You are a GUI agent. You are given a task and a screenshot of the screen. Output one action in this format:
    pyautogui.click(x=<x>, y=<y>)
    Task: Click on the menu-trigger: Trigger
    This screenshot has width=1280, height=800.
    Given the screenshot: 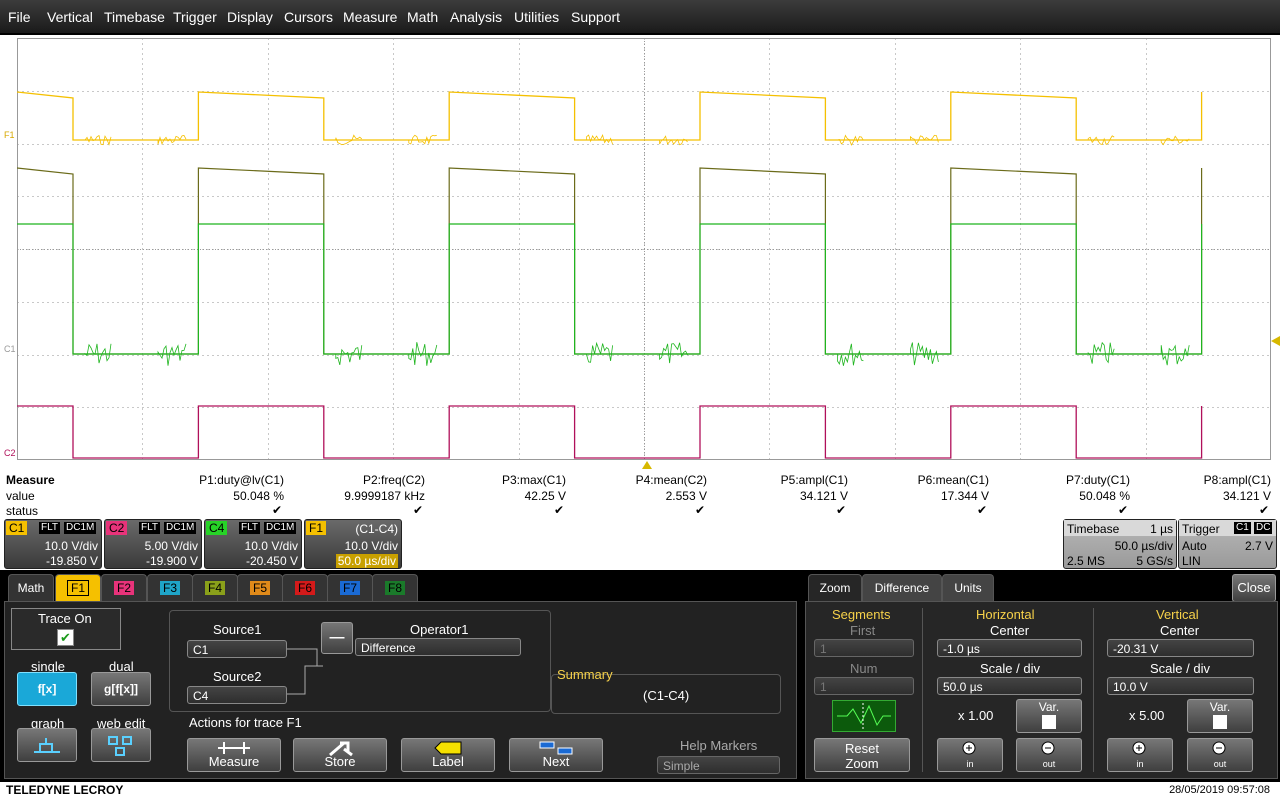 What is the action you would take?
    pyautogui.click(x=195, y=17)
    